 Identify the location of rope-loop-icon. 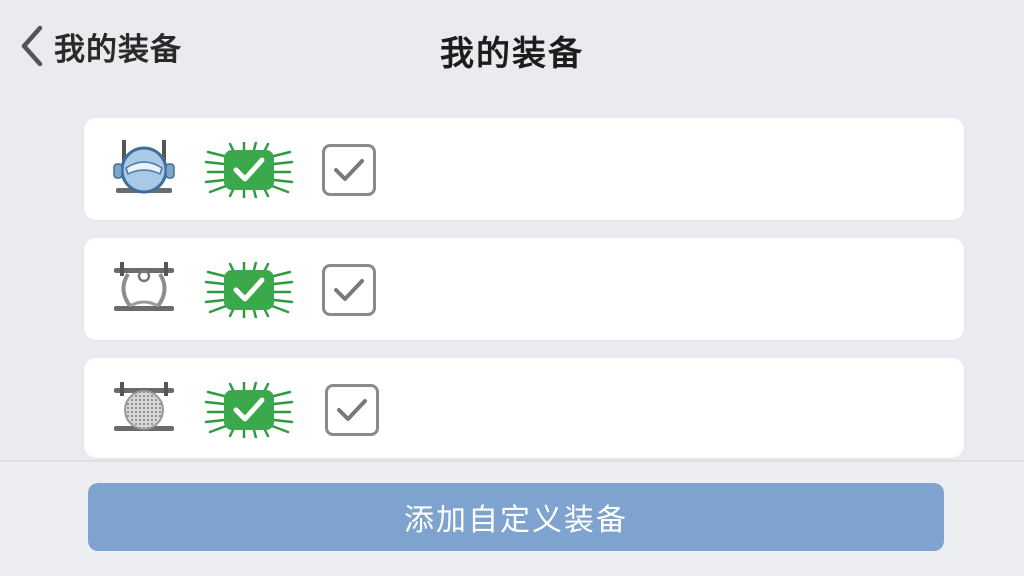
(144, 288).